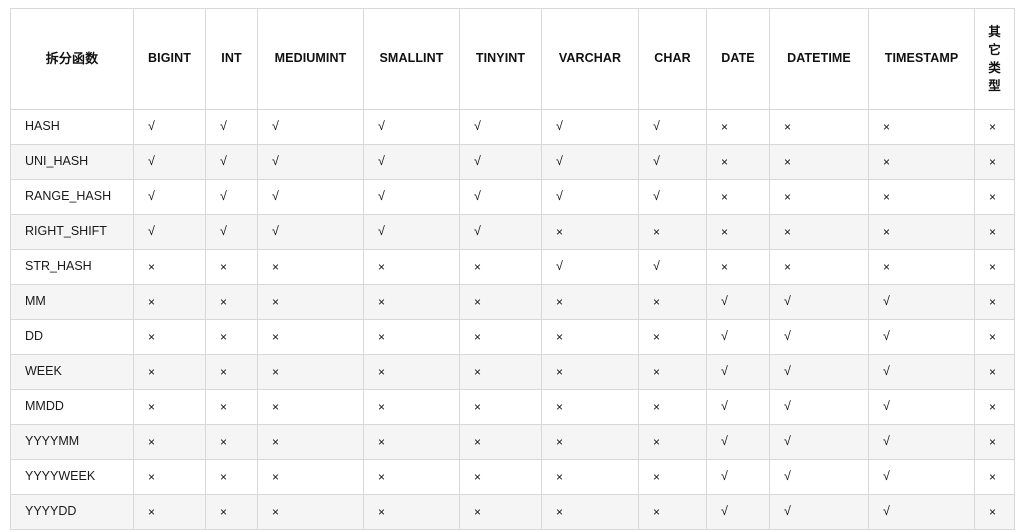  Describe the element at coordinates (512, 407) in the screenshot. I see `table-row: MMDD × × × × × × × √ √ √ ×` at that location.